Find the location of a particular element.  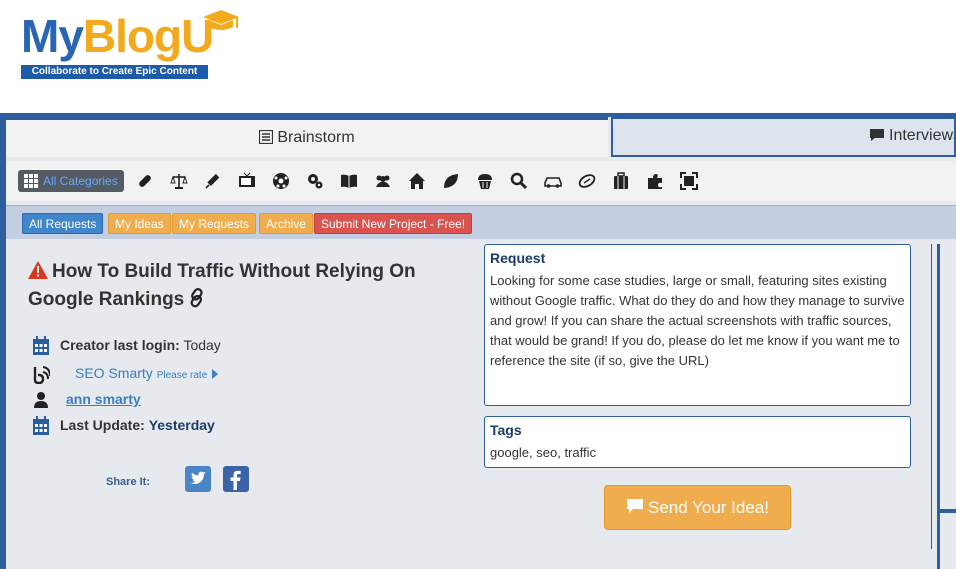

search-icon is located at coordinates (519, 181).